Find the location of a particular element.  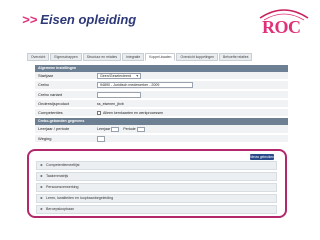

leerjaar-select is located at coordinates (115, 129).